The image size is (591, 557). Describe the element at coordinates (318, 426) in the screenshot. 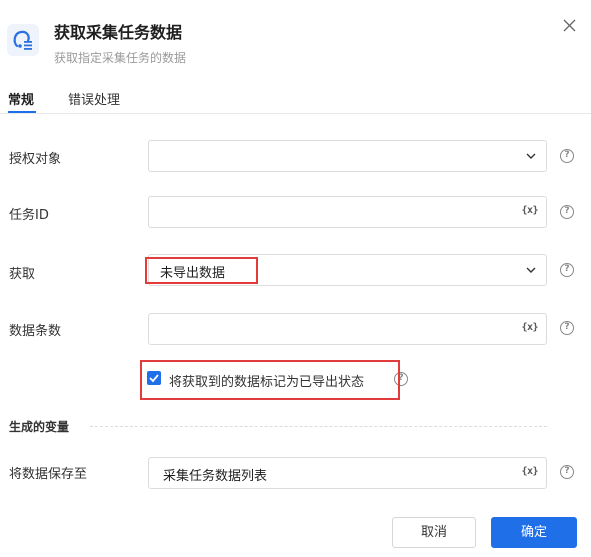

I see `section-divider` at that location.